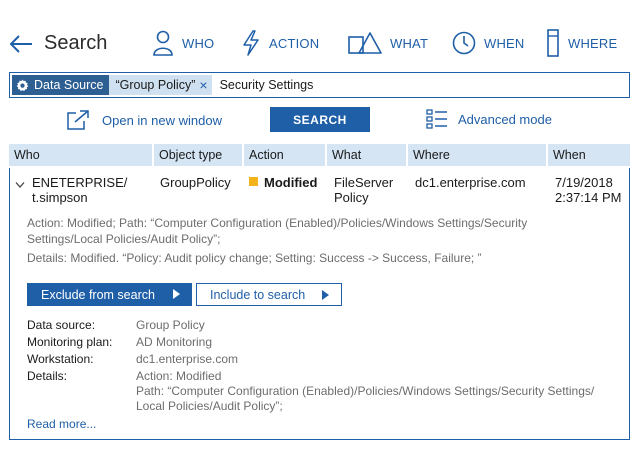 The height and width of the screenshot is (450, 640). I want to click on filter-chip-label: Data Source, so click(69, 85).